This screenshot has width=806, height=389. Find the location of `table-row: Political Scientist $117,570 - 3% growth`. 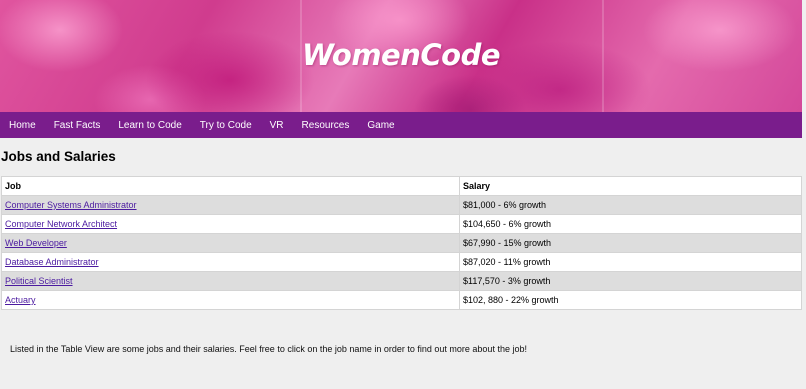

table-row: Political Scientist $117,570 - 3% growth is located at coordinates (401, 281).